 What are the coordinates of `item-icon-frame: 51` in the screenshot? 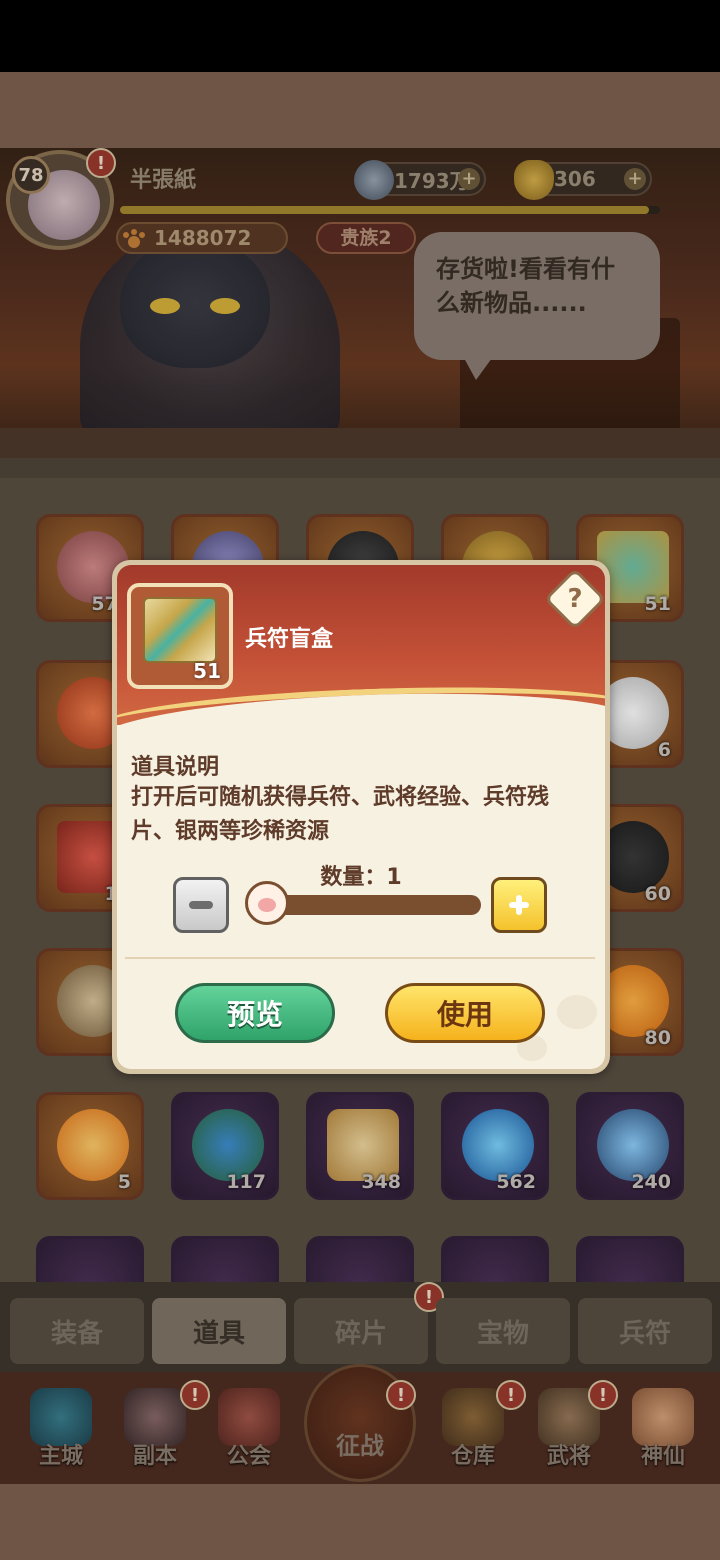 It's located at (180, 636).